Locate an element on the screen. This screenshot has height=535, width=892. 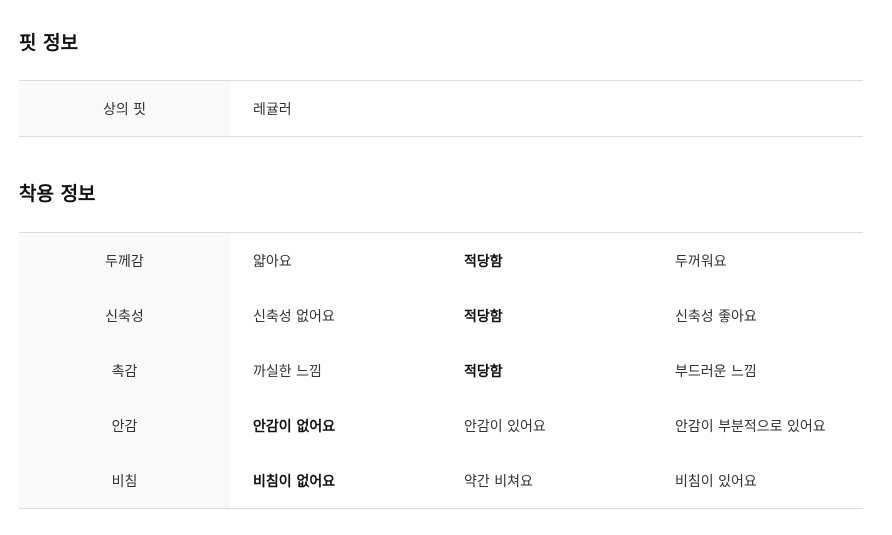
wear-info-row-texture: 촉감 까실한 느낌 적당함 부드러운 느낌 is located at coordinates (441, 370).